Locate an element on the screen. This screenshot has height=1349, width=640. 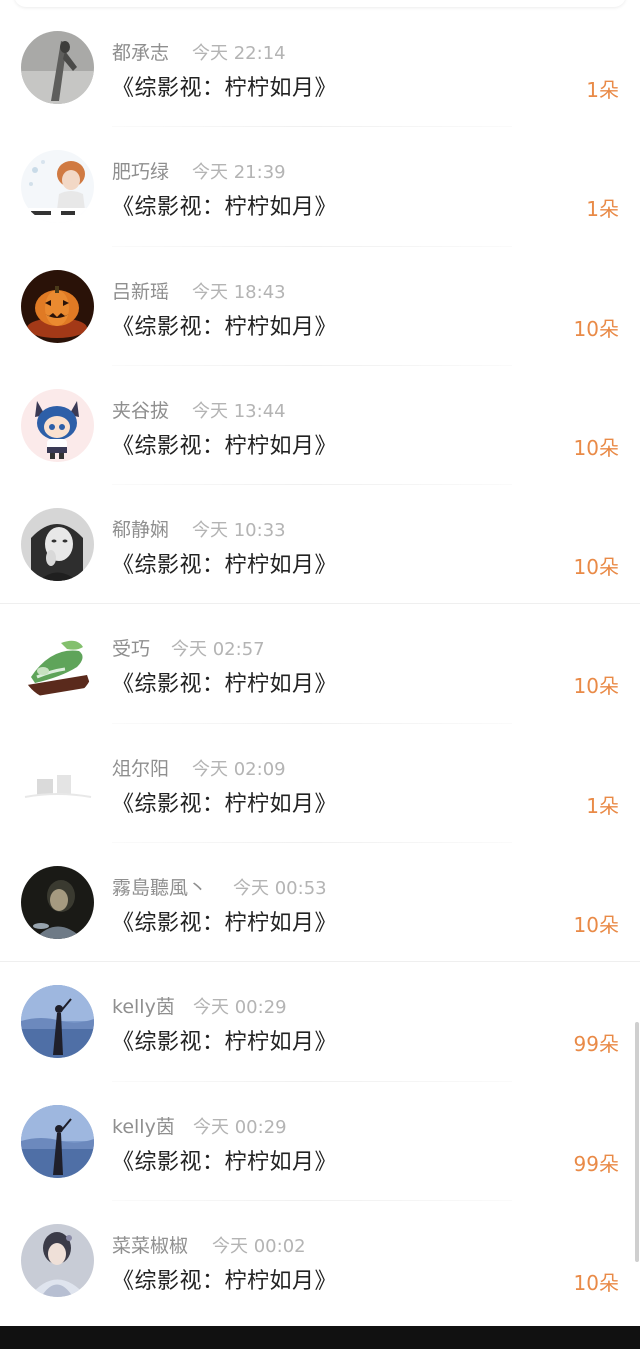
timestamp: 今天 18:43 is located at coordinates (239, 292).